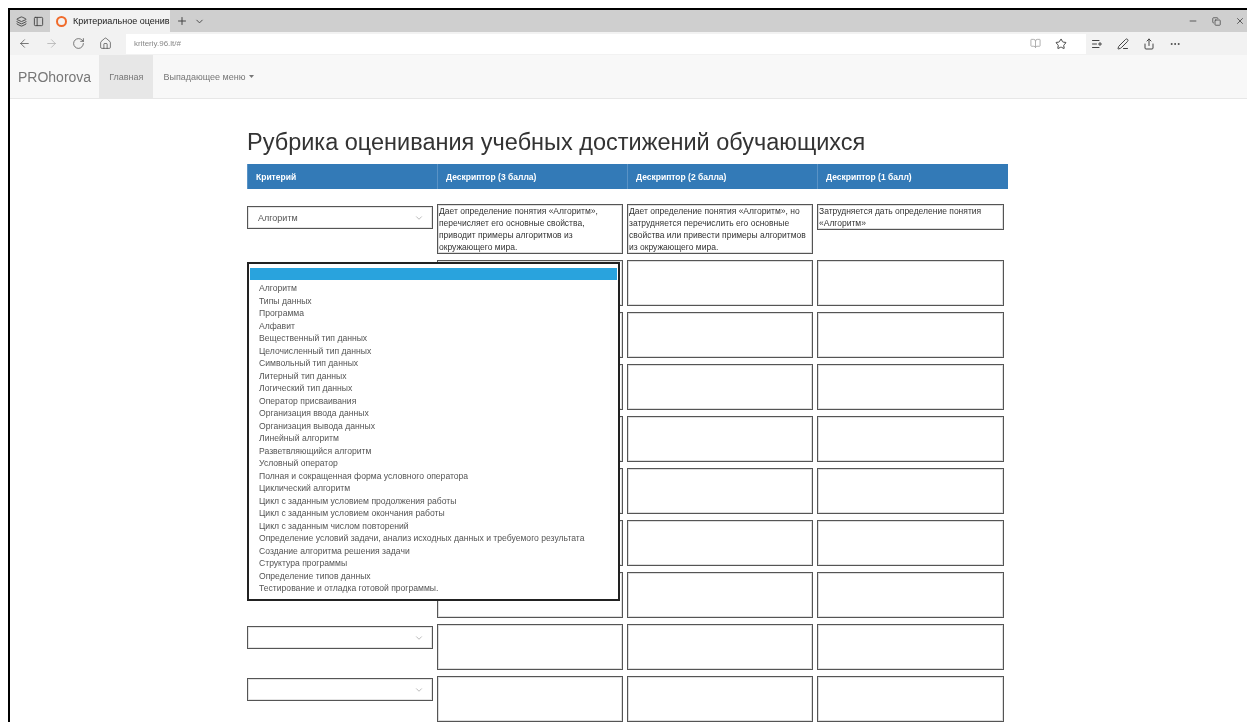  I want to click on column-header: Дескриптор (1 балл), so click(912, 176).